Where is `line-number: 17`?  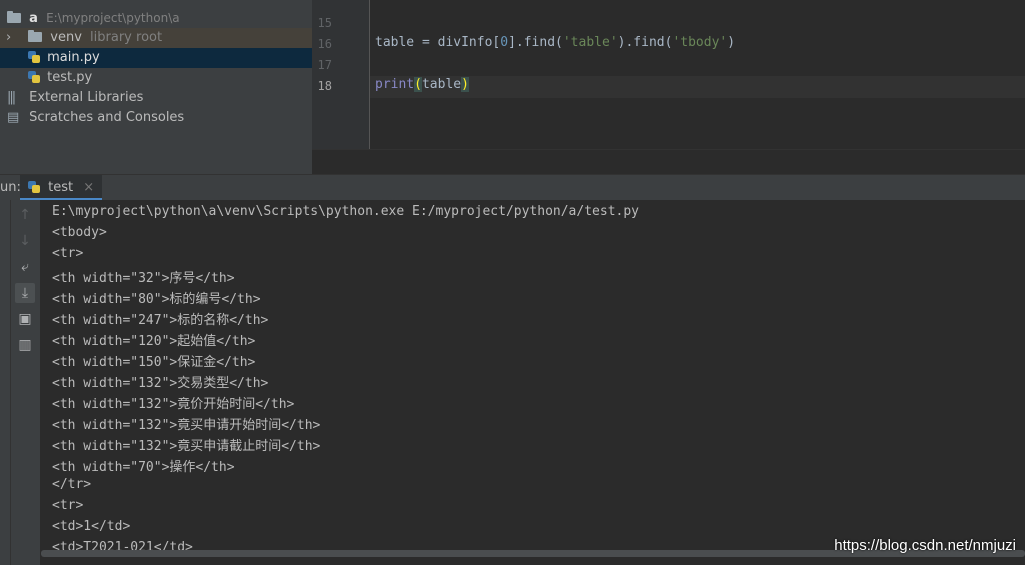 line-number: 17 is located at coordinates (324, 65).